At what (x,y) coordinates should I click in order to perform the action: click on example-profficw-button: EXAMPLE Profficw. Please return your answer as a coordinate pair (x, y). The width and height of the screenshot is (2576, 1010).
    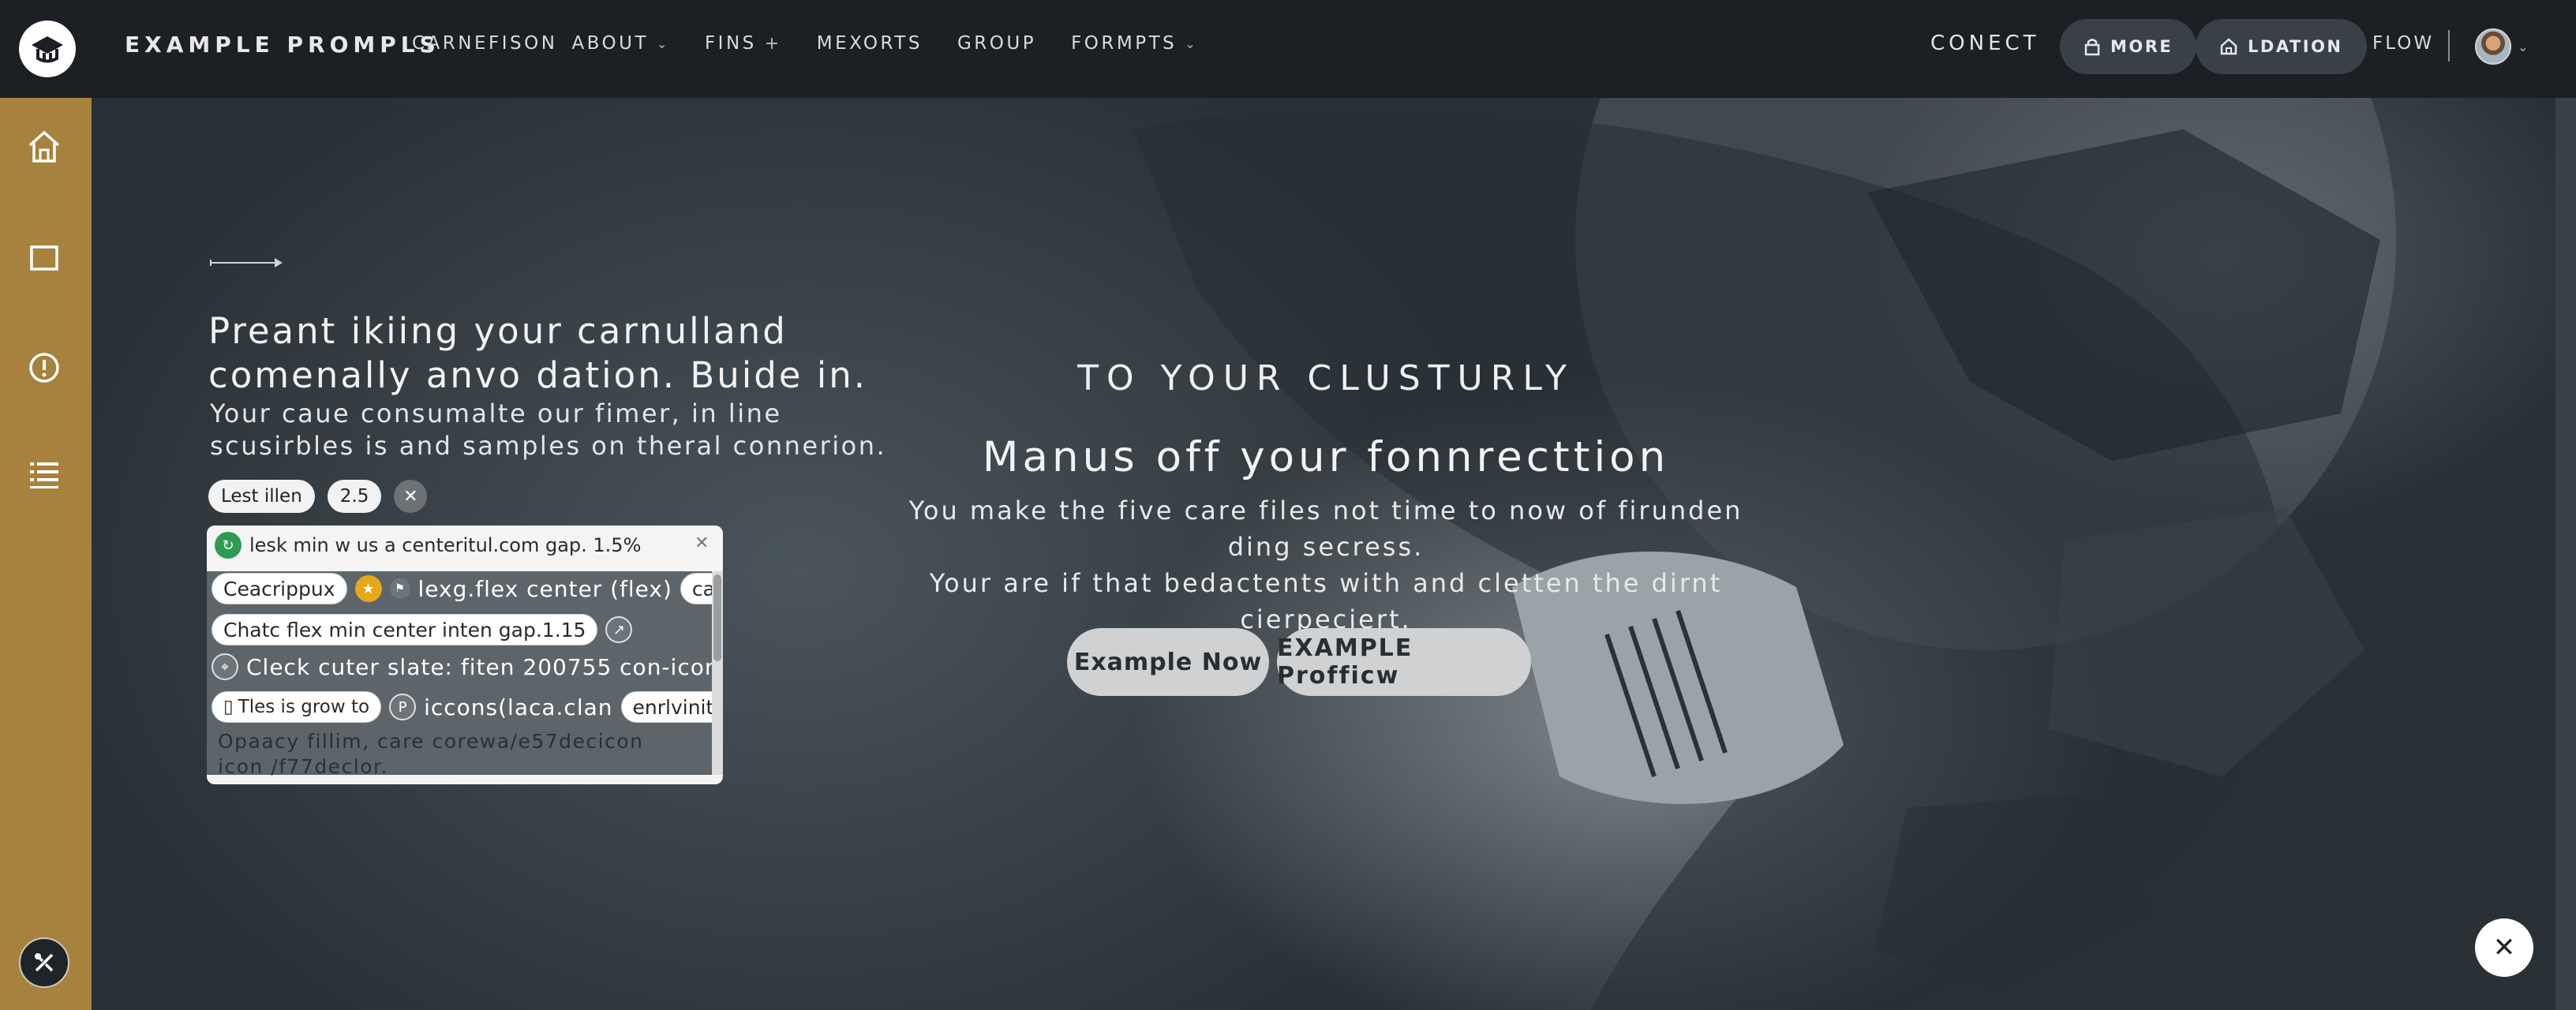
    Looking at the image, I should click on (1404, 662).